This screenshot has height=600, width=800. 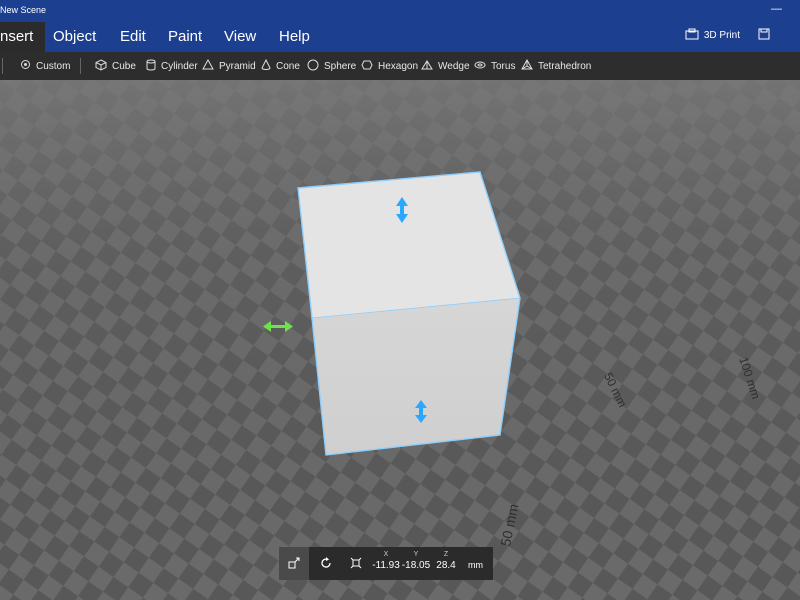 I want to click on shape-tetrahedron-button: Tetrahedron, so click(x=556, y=66).